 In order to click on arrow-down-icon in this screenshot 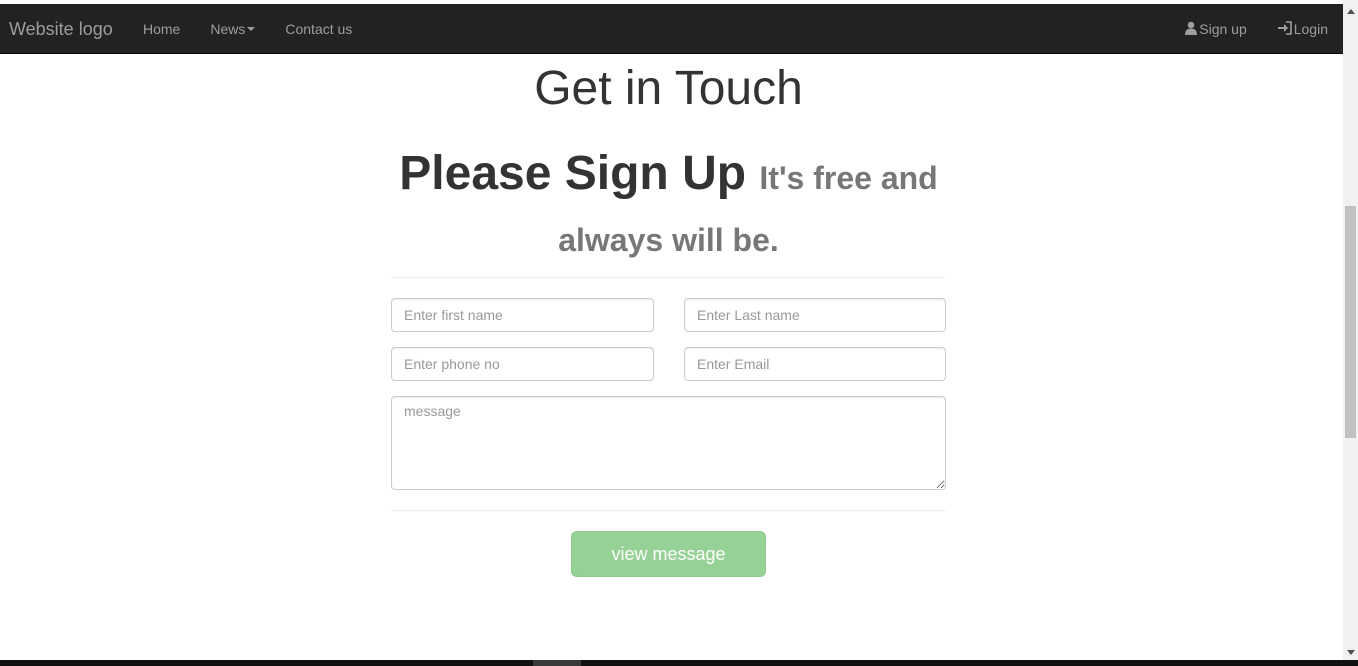, I will do `click(1350, 652)`.